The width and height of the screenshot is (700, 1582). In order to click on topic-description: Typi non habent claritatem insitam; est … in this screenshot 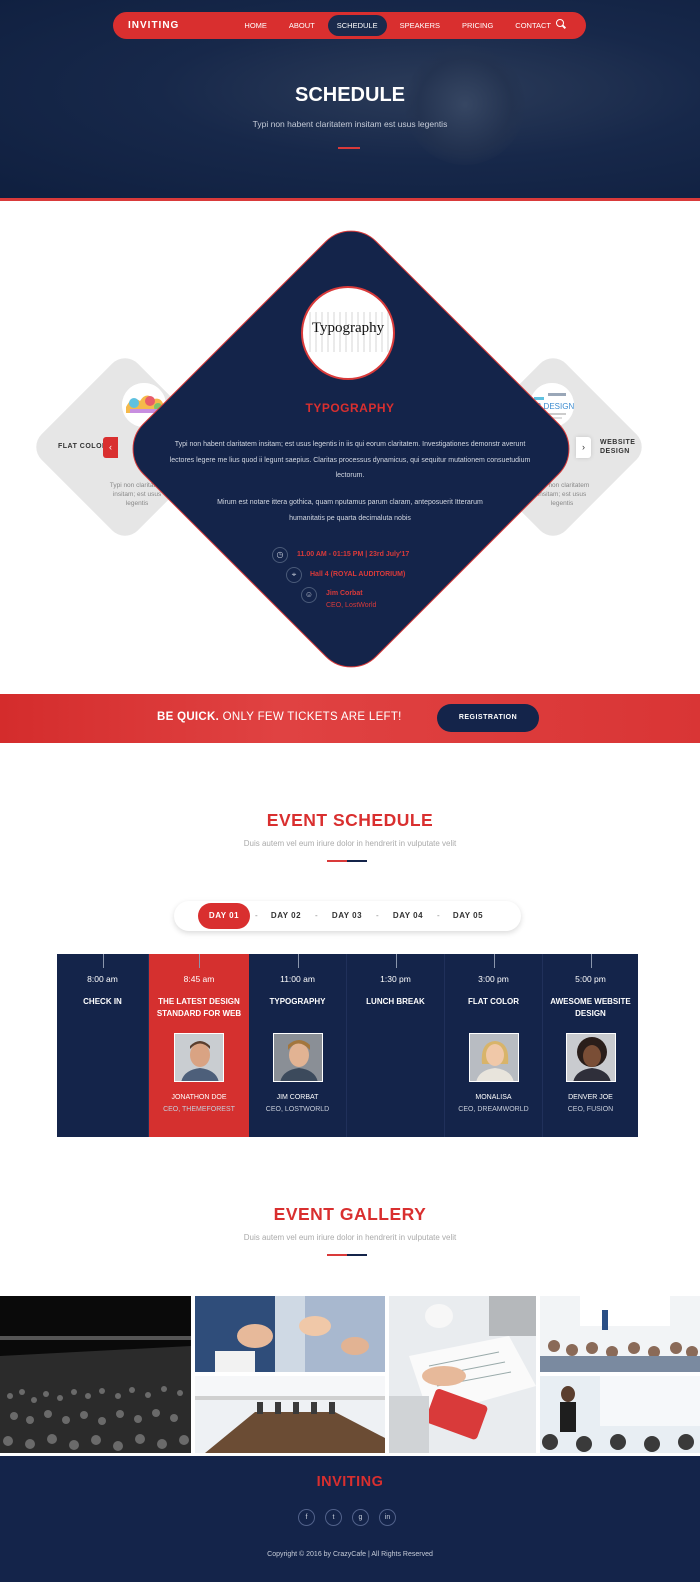, I will do `click(350, 460)`.